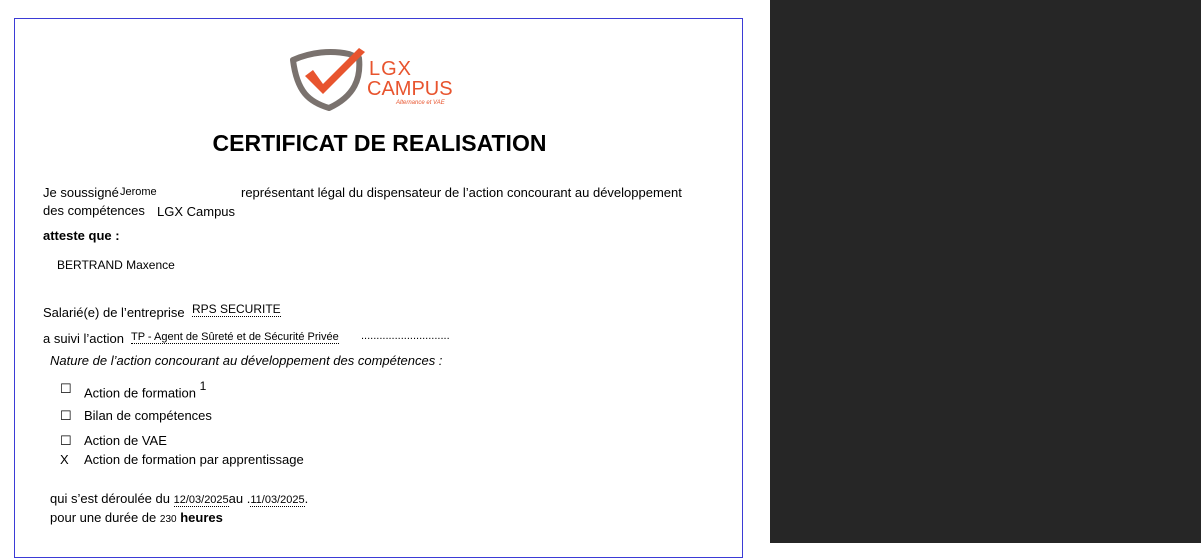  I want to click on logo-brand-line1: LGX, so click(390, 69).